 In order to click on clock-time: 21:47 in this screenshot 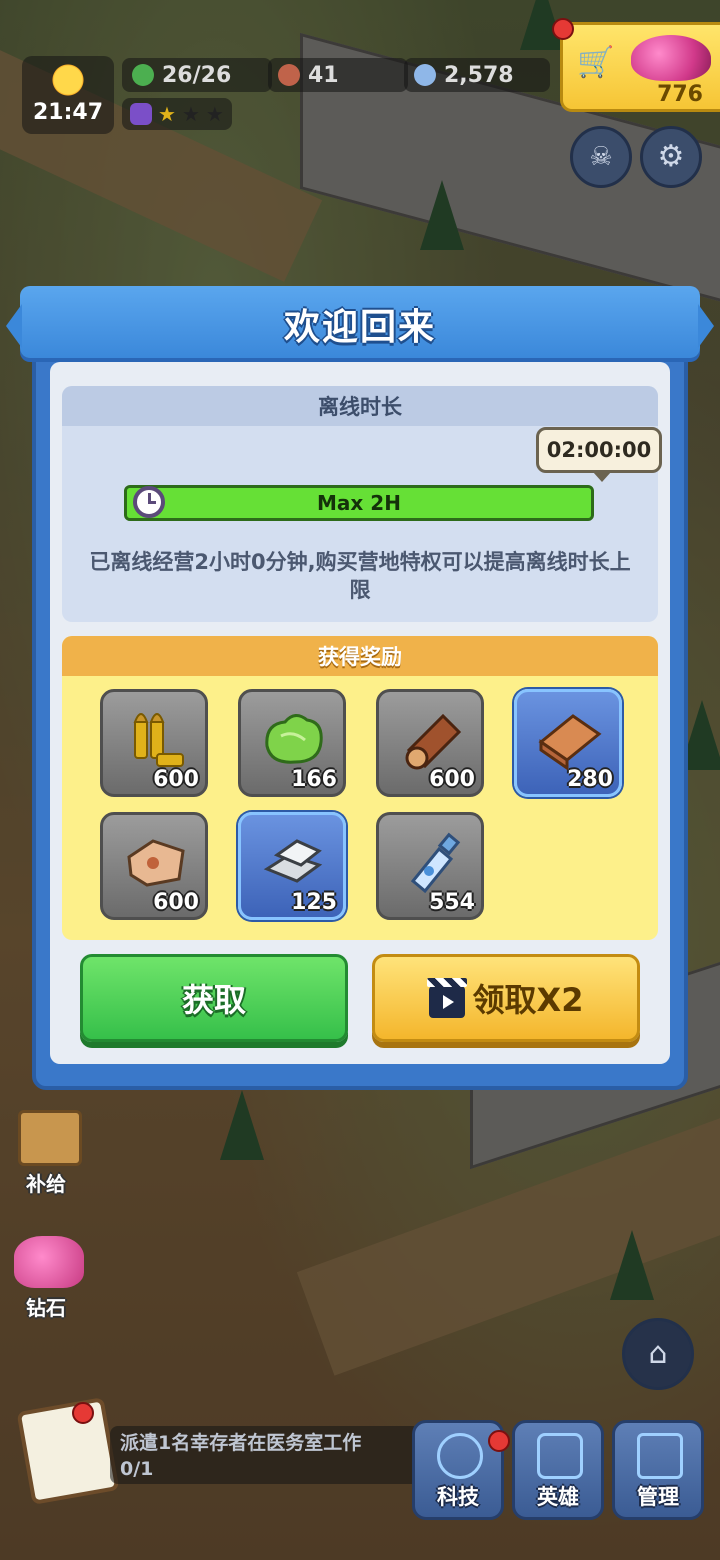, I will do `click(68, 112)`.